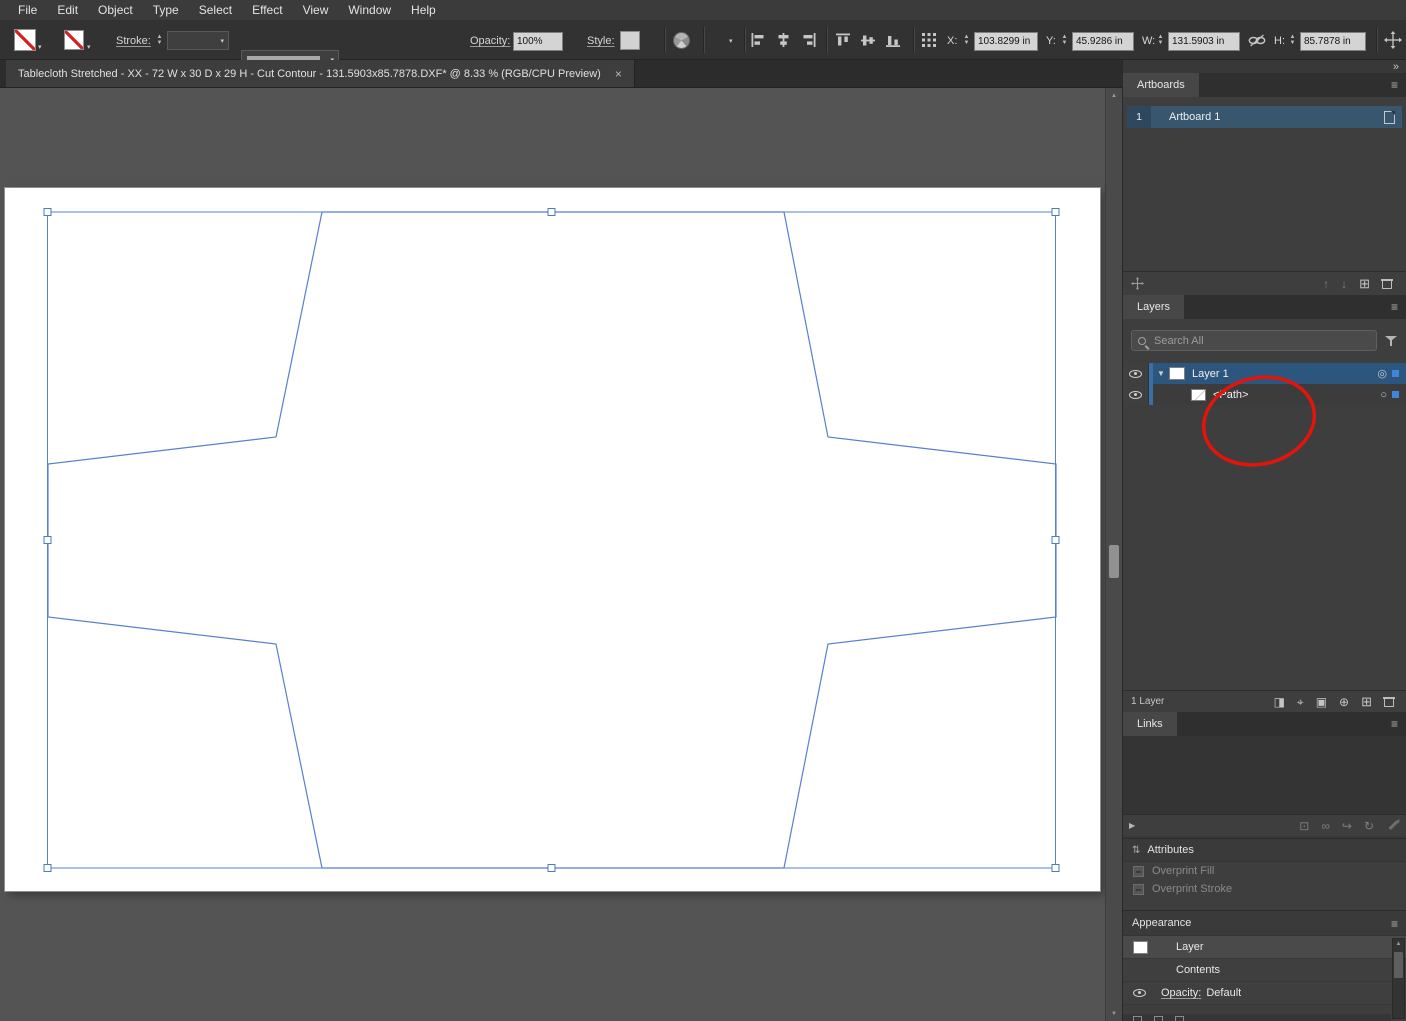 This screenshot has height=1021, width=1406. Describe the element at coordinates (1264, 993) in the screenshot. I see `appearance-row-opacity: Opacity: Default` at that location.